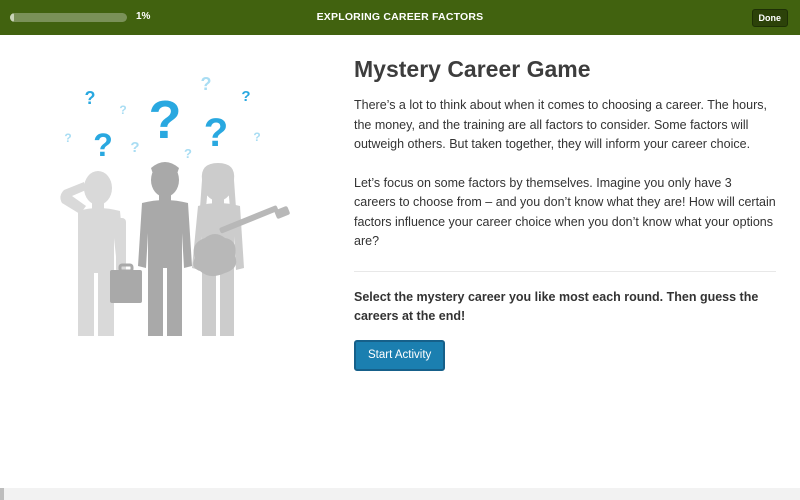 This screenshot has width=800, height=500. Describe the element at coordinates (241, 249) in the screenshot. I see `person-guitar-silhouette` at that location.